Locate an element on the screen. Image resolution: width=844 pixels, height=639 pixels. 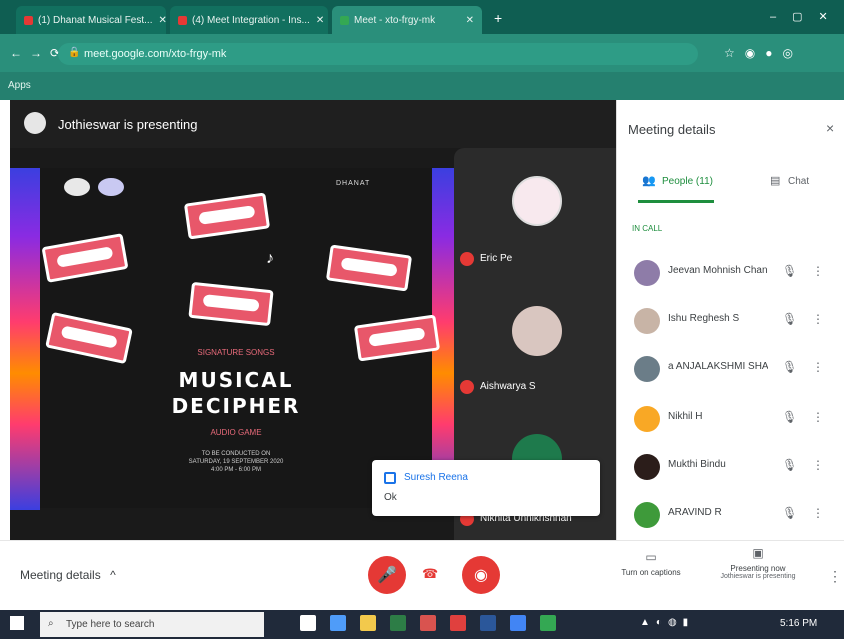
task-view-icon is located at coordinates (308, 623).